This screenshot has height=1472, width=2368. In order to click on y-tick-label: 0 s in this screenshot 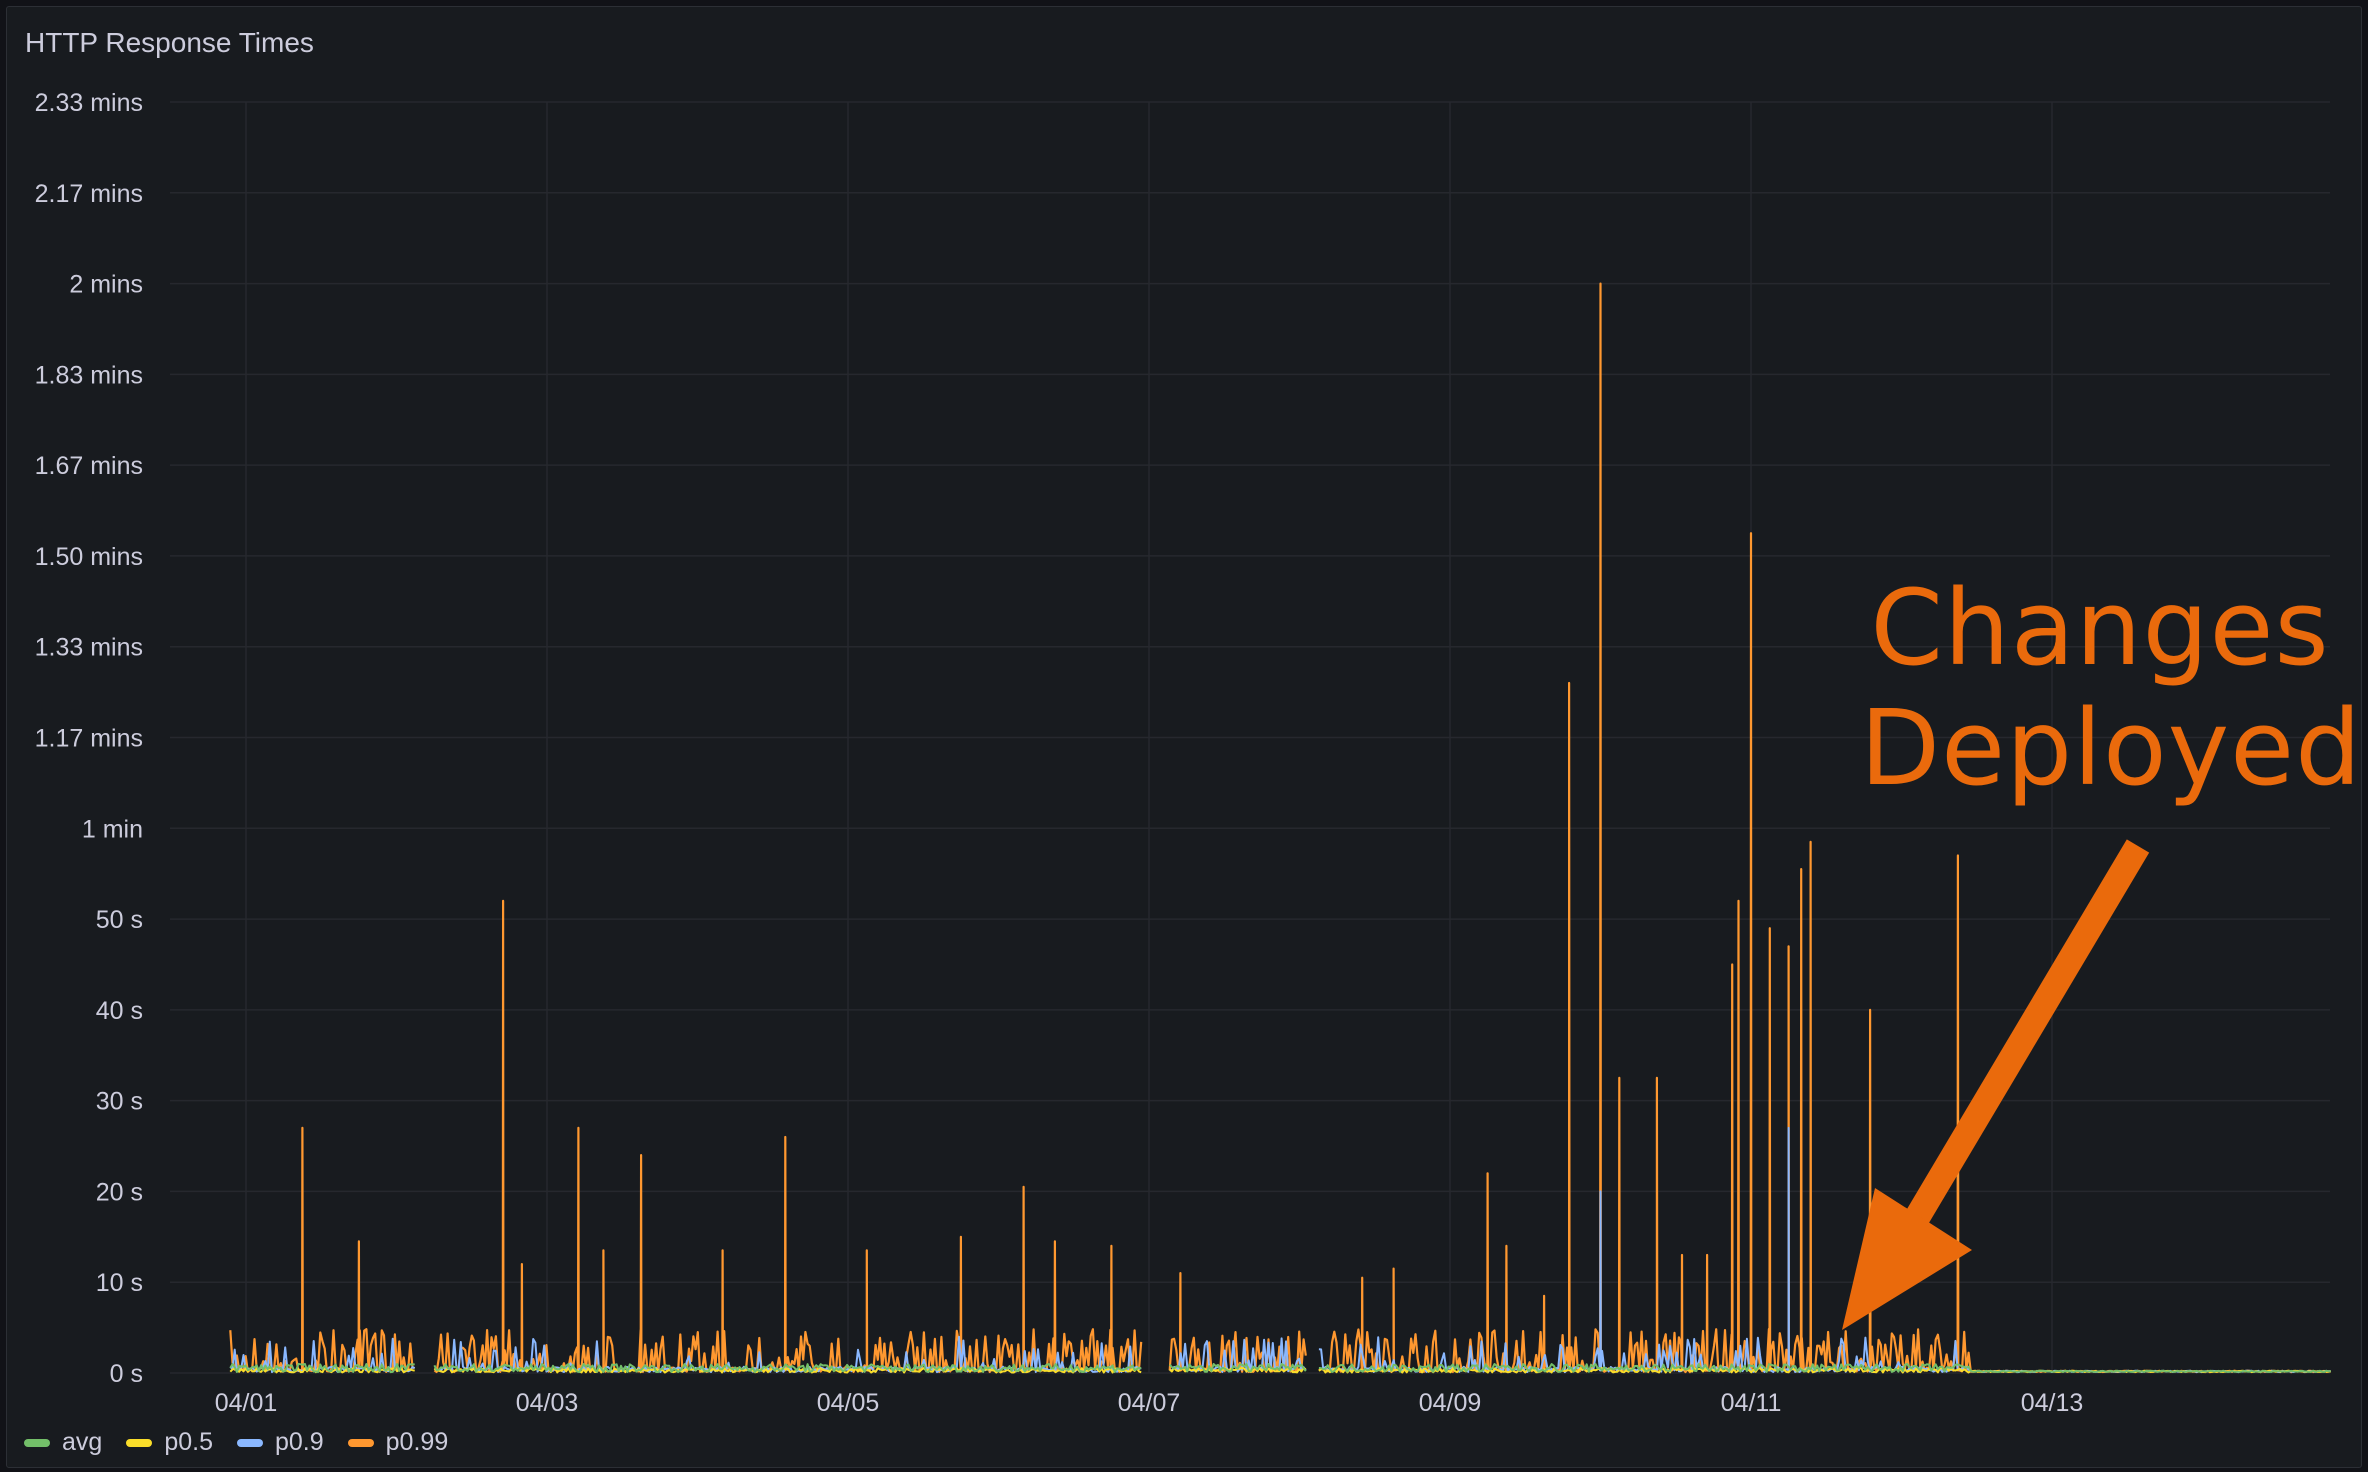, I will do `click(126, 1374)`.